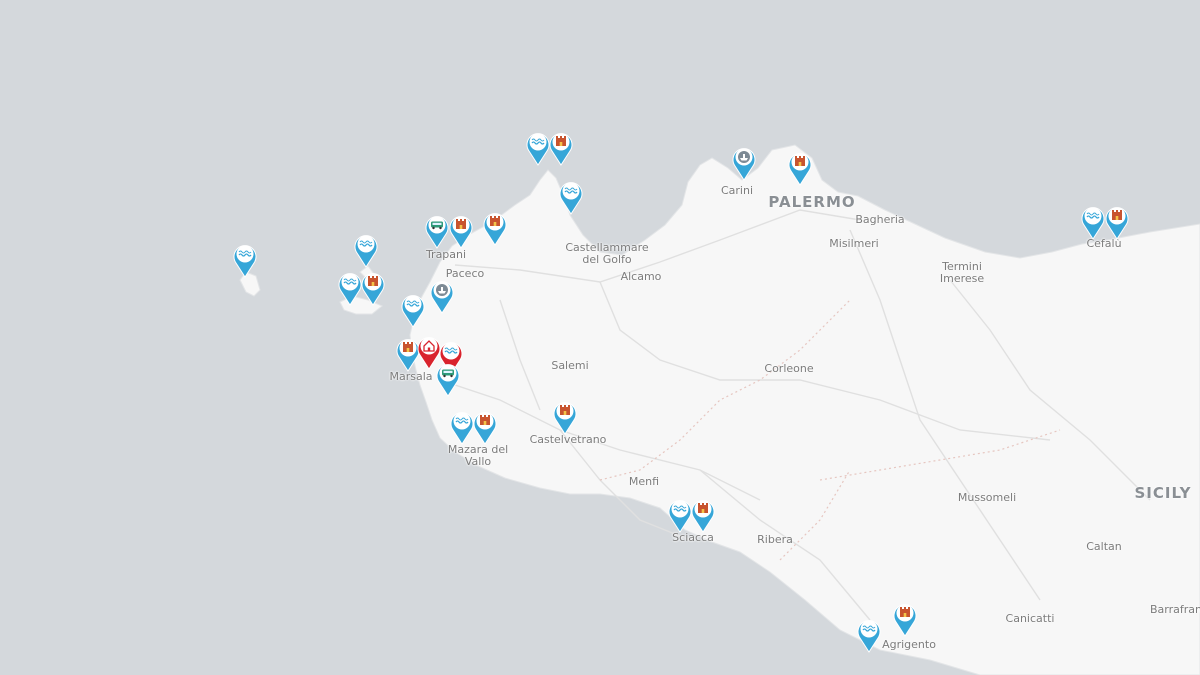 The image size is (1200, 675). What do you see at coordinates (644, 481) in the screenshot?
I see `label-menfi: Menfi` at bounding box center [644, 481].